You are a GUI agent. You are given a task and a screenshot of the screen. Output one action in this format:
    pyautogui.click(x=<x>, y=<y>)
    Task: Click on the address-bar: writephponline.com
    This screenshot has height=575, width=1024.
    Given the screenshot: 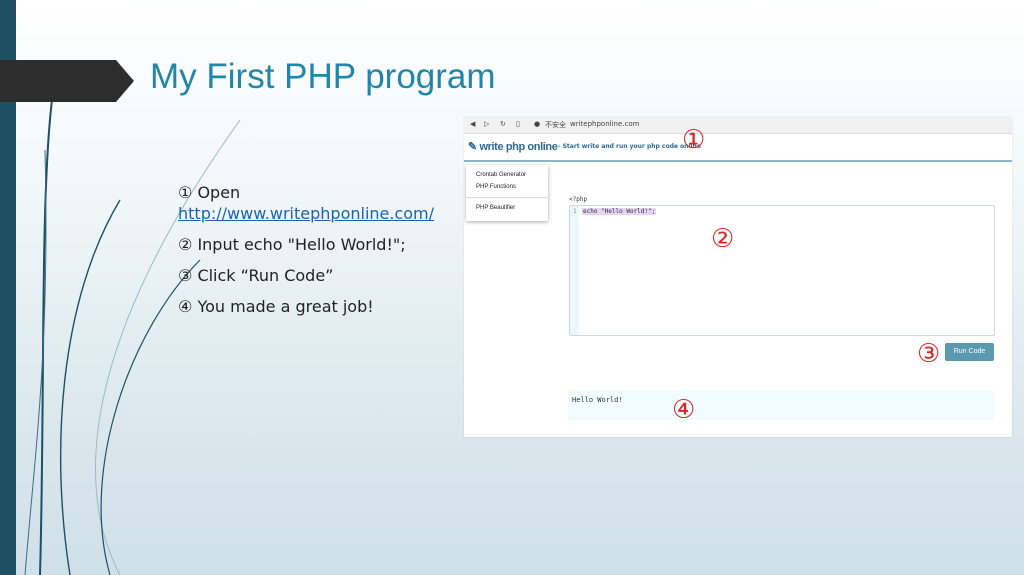 What is the action you would take?
    pyautogui.click(x=604, y=124)
    